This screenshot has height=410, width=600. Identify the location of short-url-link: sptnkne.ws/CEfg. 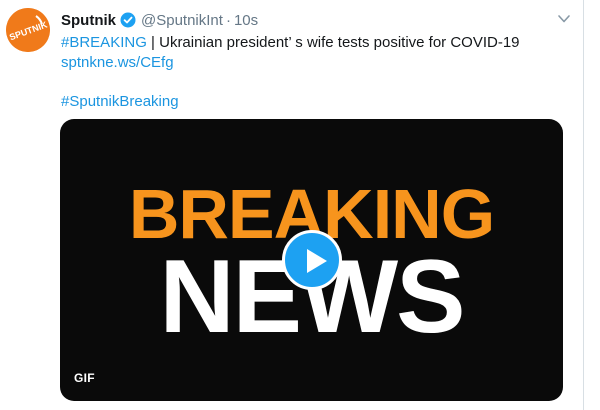
(117, 62).